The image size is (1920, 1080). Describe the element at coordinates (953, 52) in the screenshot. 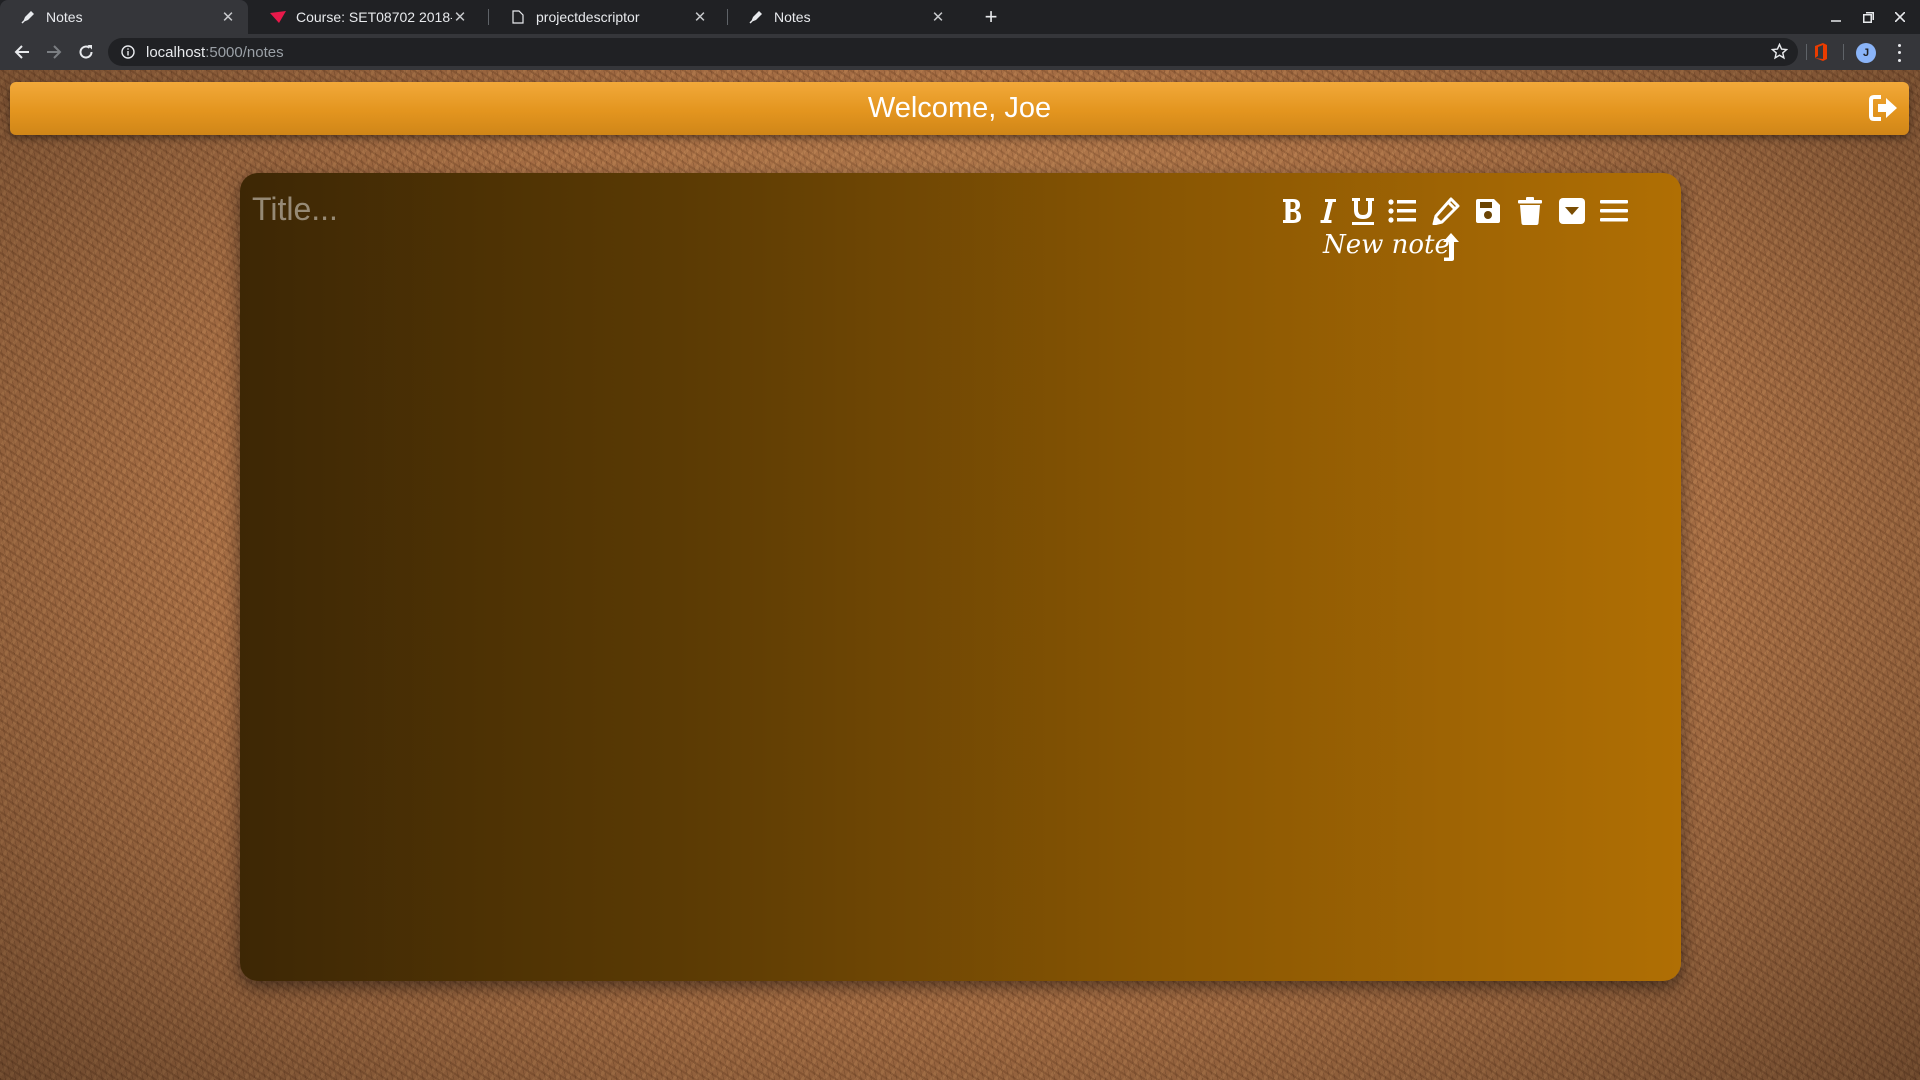

I see `address-bar: localhost:5000/notes` at that location.